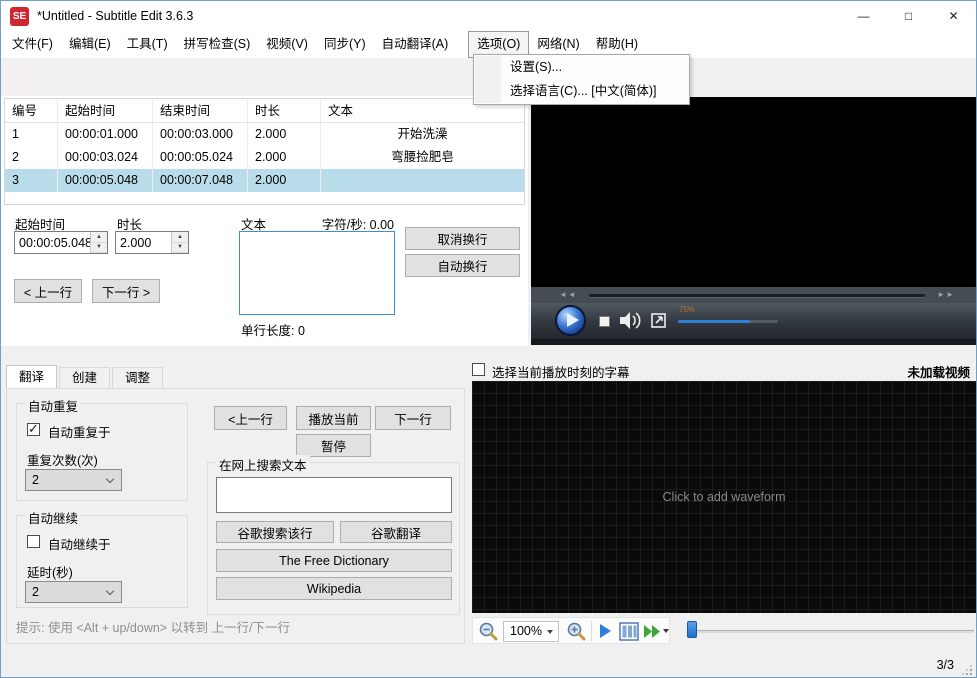 The image size is (977, 678). What do you see at coordinates (264, 198) in the screenshot?
I see `table-empty-space` at bounding box center [264, 198].